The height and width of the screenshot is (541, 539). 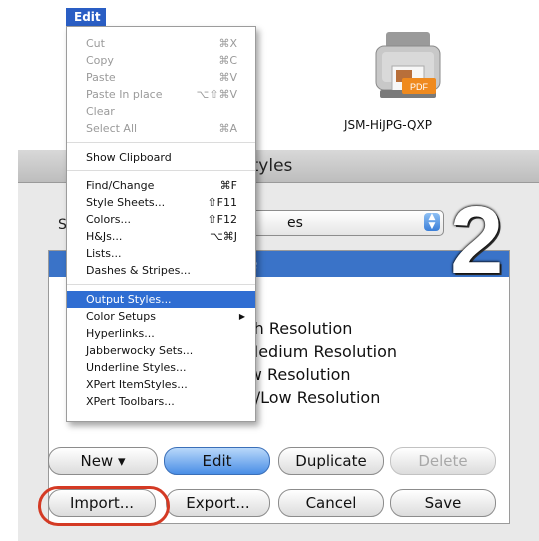 What do you see at coordinates (161, 316) in the screenshot?
I see `menu-item-color-setups: Color Setups ▶` at bounding box center [161, 316].